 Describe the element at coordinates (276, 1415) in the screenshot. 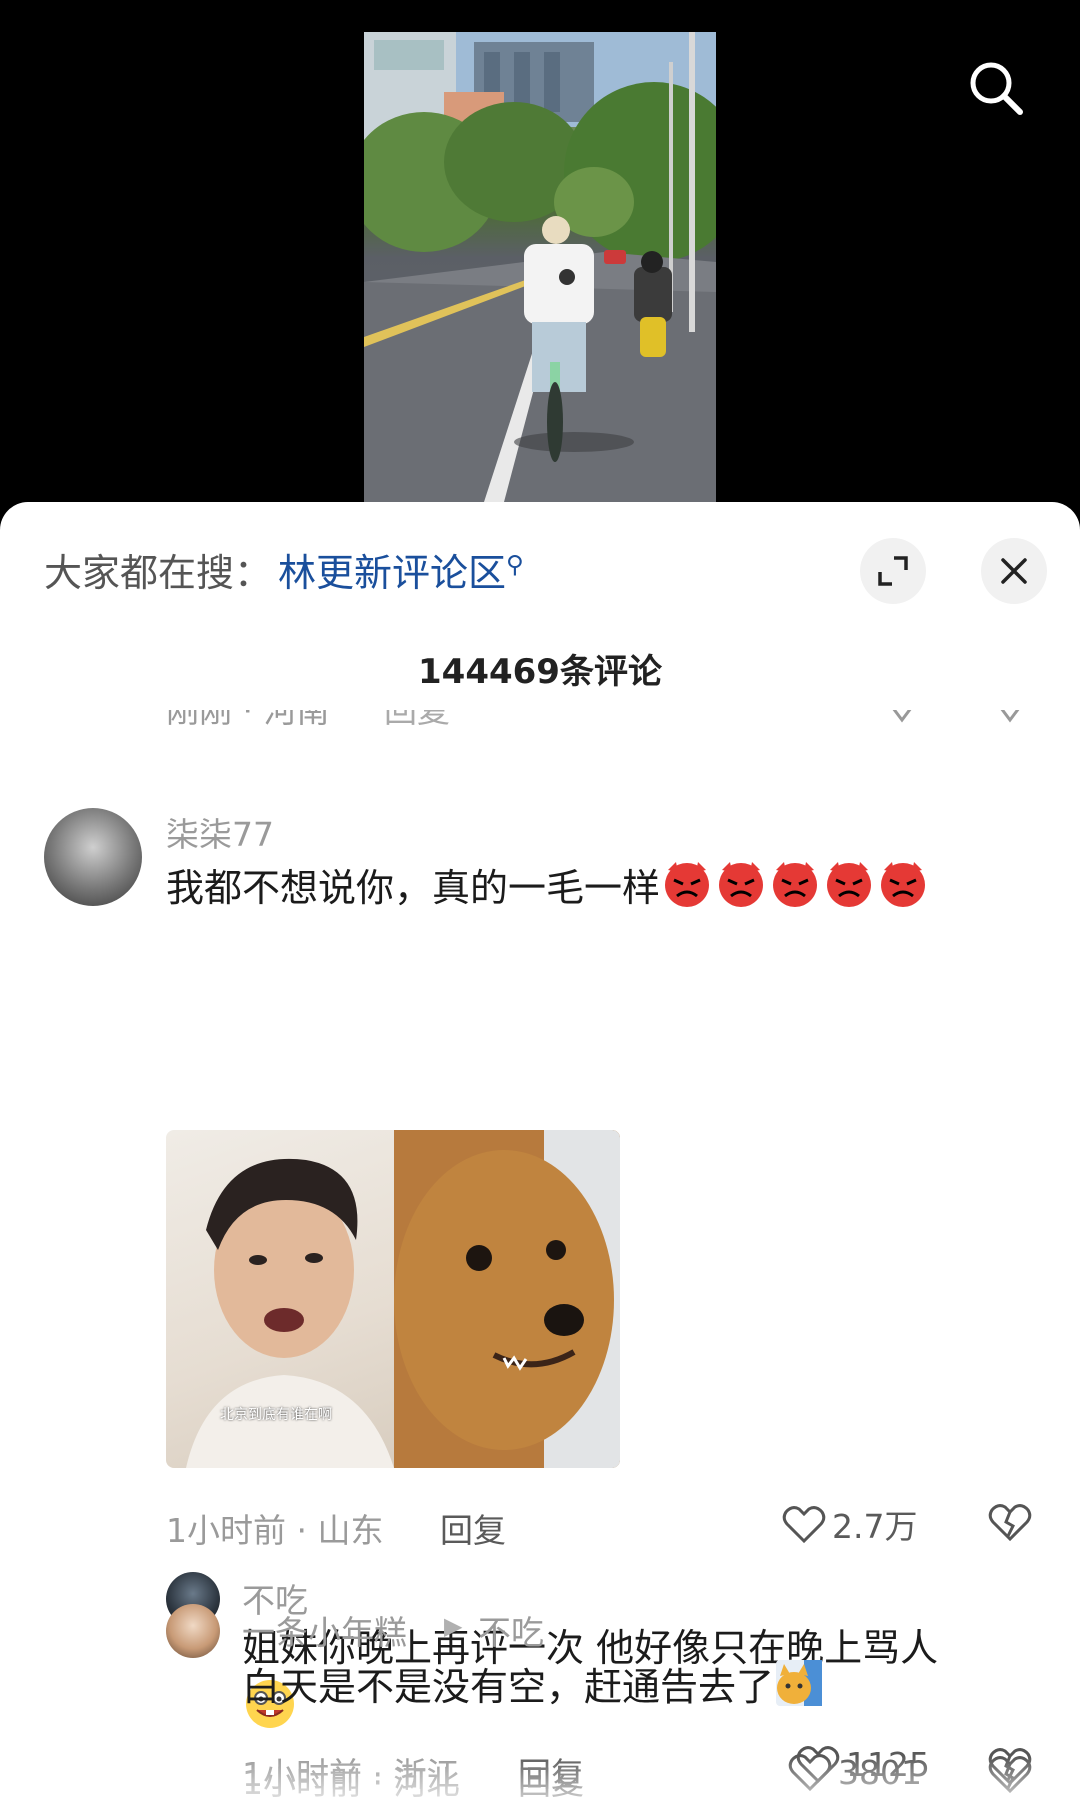

I see `meme-caption: 北京到底有谁在啊` at that location.